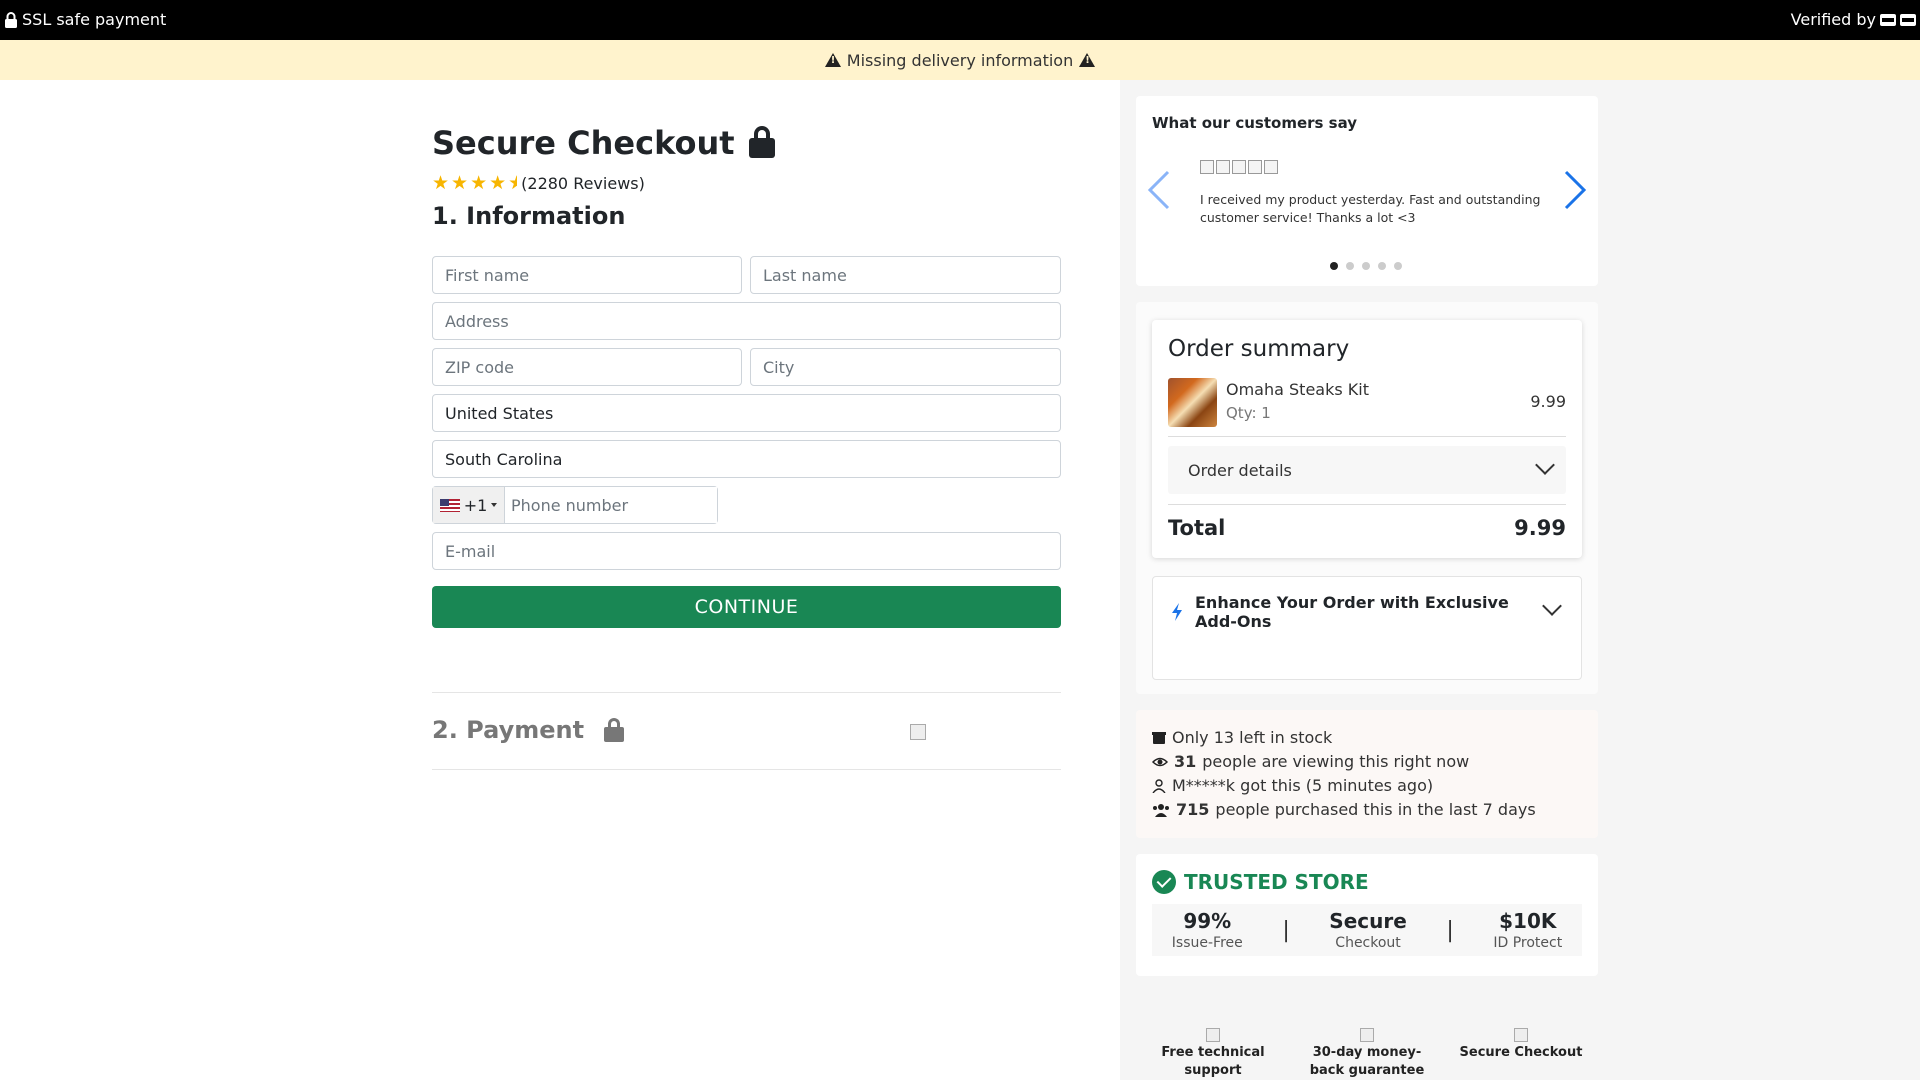  Describe the element at coordinates (1252, 737) in the screenshot. I see `stock-text: Only 13 left in stock` at that location.